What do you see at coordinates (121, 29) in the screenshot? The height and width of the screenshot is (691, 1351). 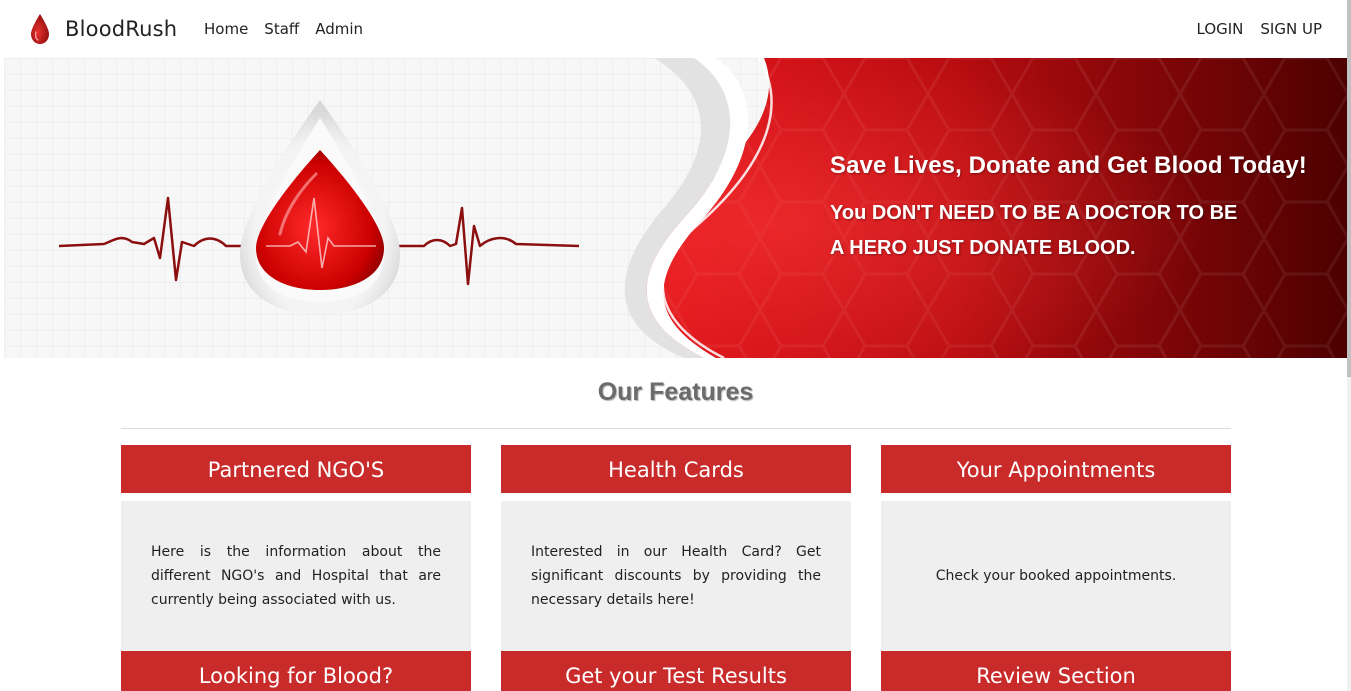 I see `brand-name: BloodRush` at bounding box center [121, 29].